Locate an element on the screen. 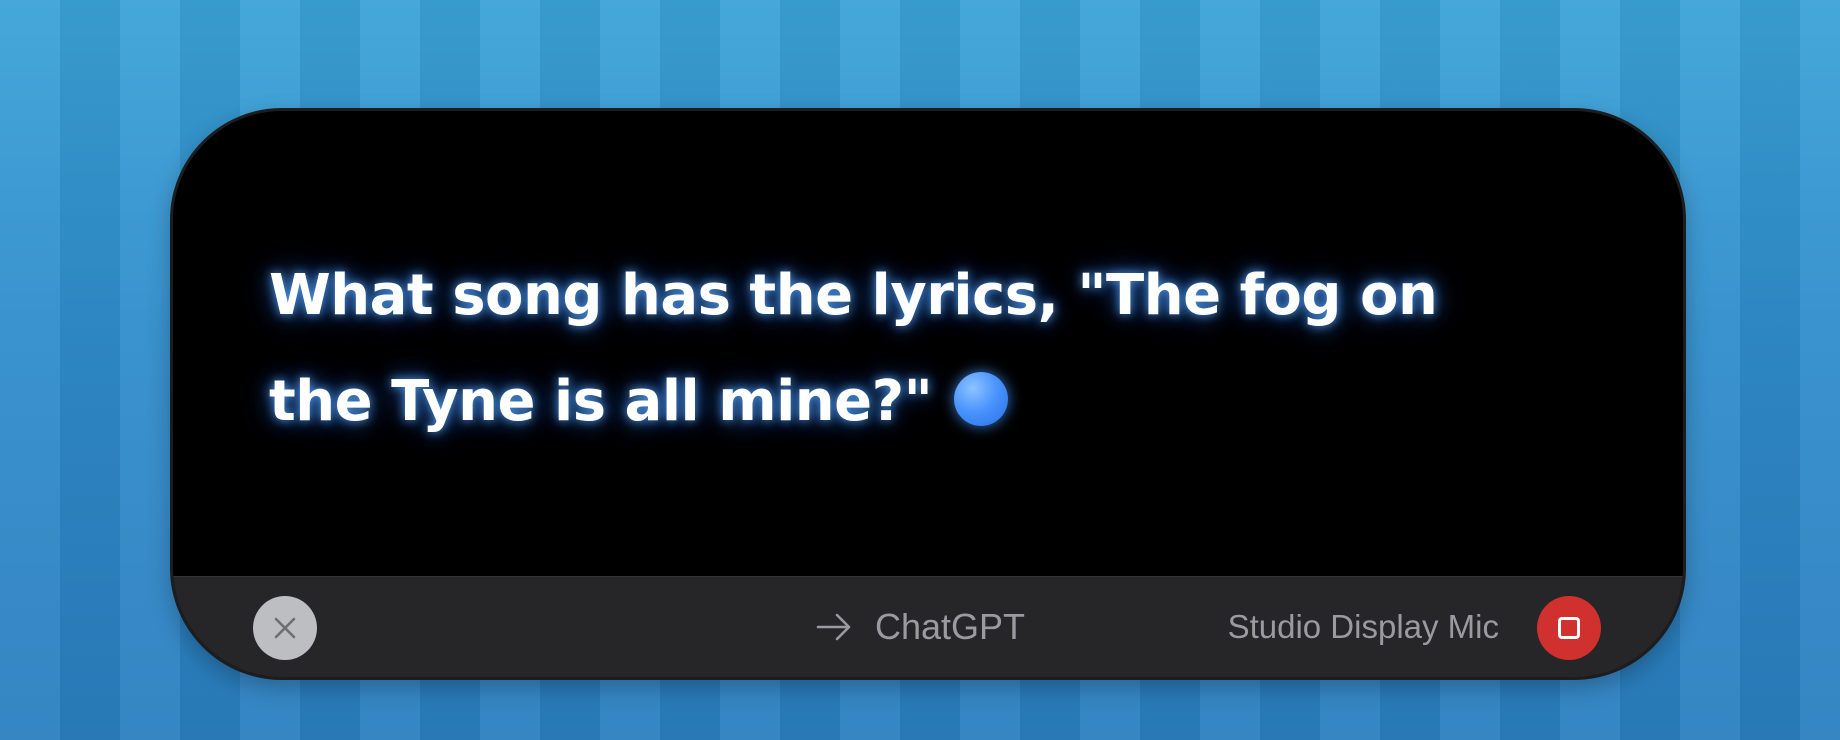 Image resolution: width=1840 pixels, height=740 pixels. microphone-label: Studio Display Mic is located at coordinates (1363, 627).